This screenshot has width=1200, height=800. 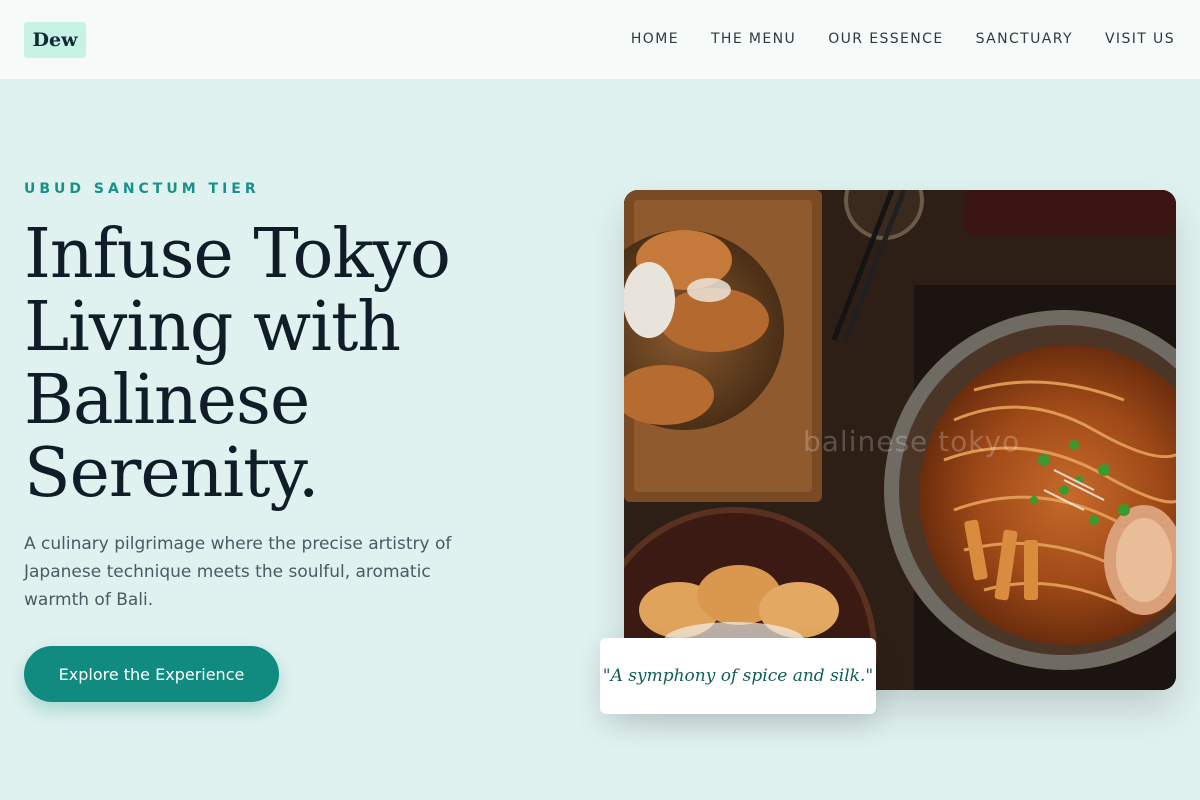 I want to click on nav-visit-us: VISIT US, so click(x=1140, y=39).